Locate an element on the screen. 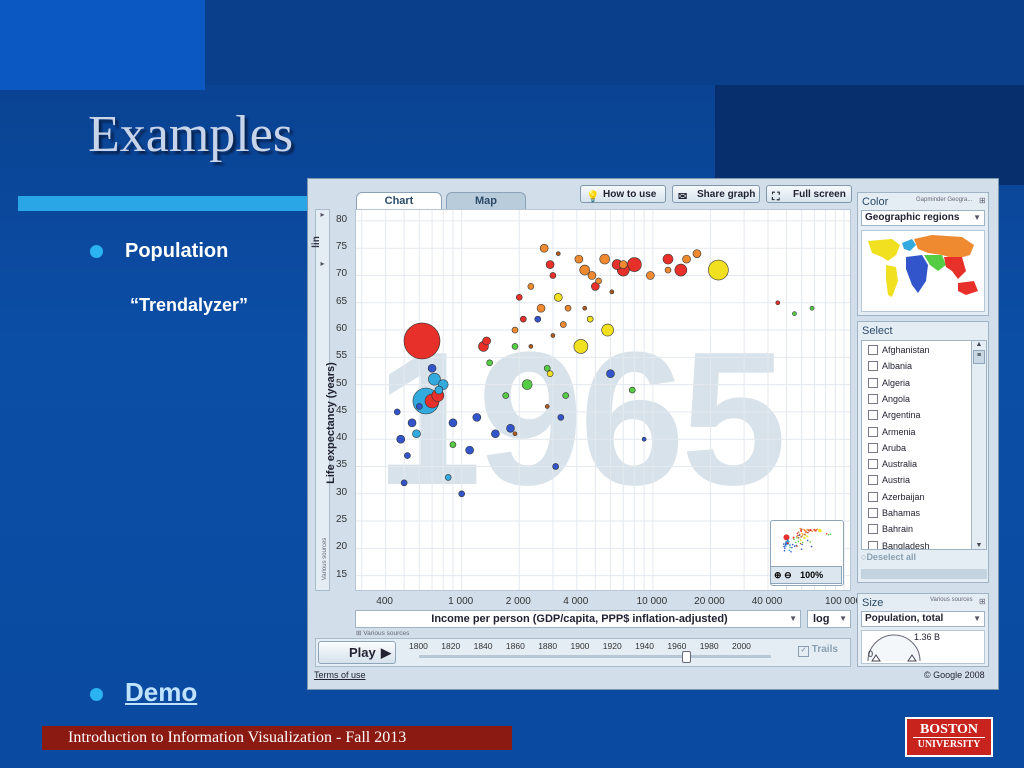  country-list-item: Argentina is located at coordinates (893, 415).